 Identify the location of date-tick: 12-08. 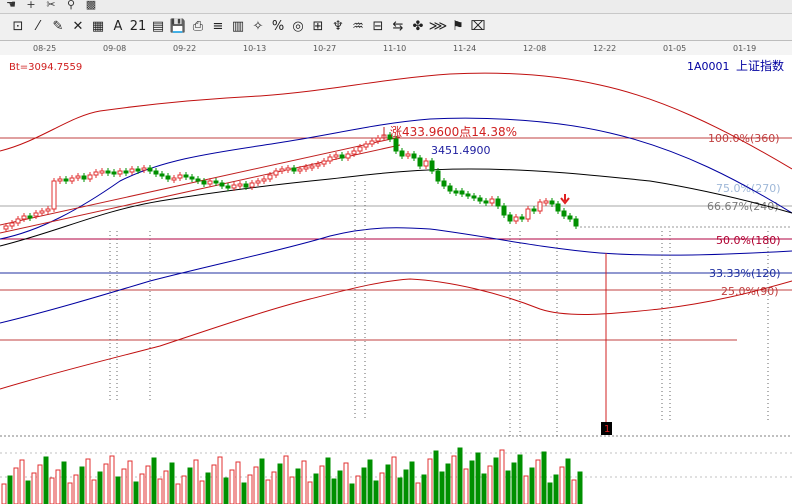
(534, 48).